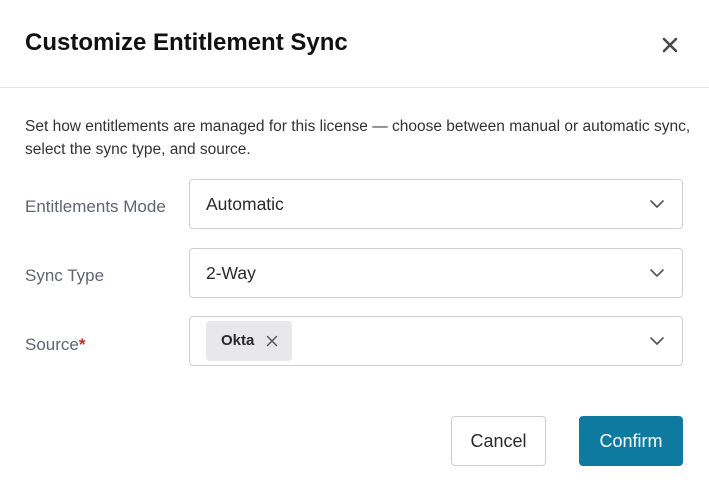 The image size is (709, 496). Describe the element at coordinates (245, 204) in the screenshot. I see `entitlements-mode-value: Automatic` at that location.